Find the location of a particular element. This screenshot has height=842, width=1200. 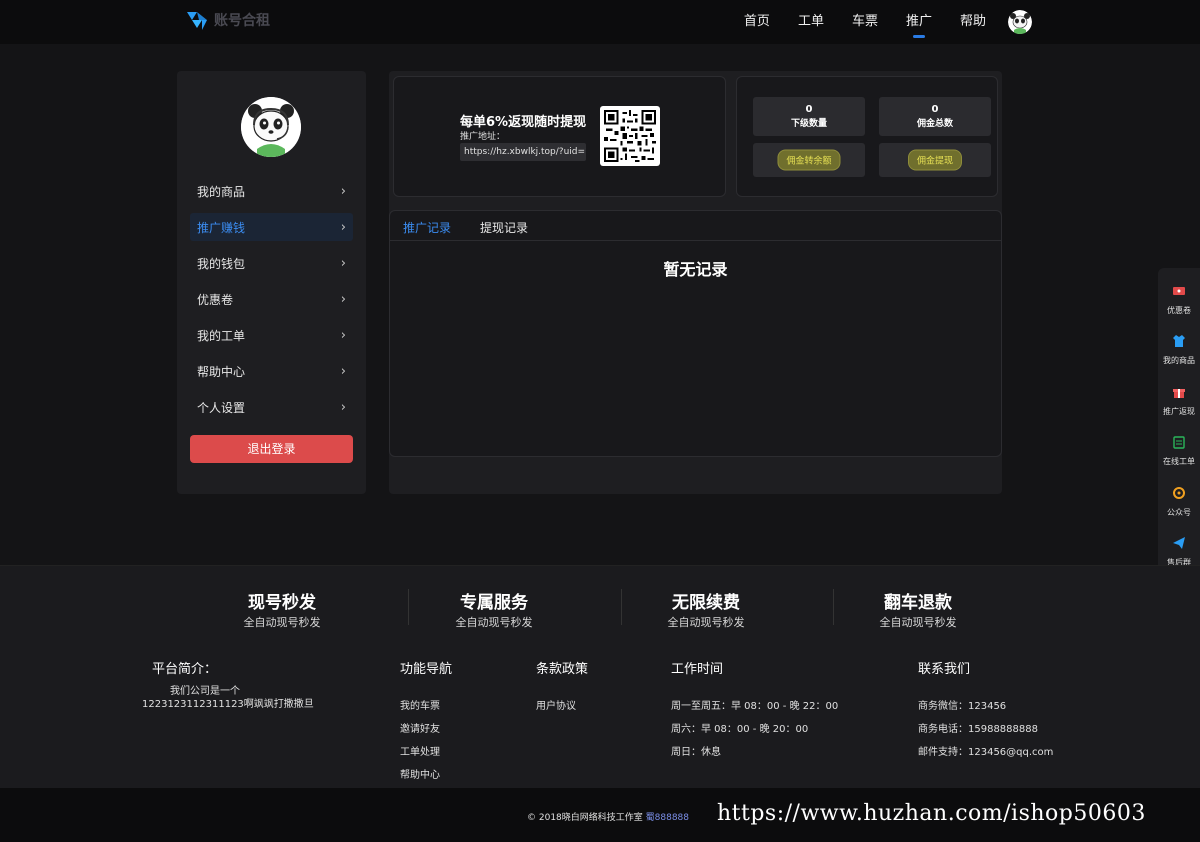

footer-hours-item: 周日：休息 is located at coordinates (696, 752).